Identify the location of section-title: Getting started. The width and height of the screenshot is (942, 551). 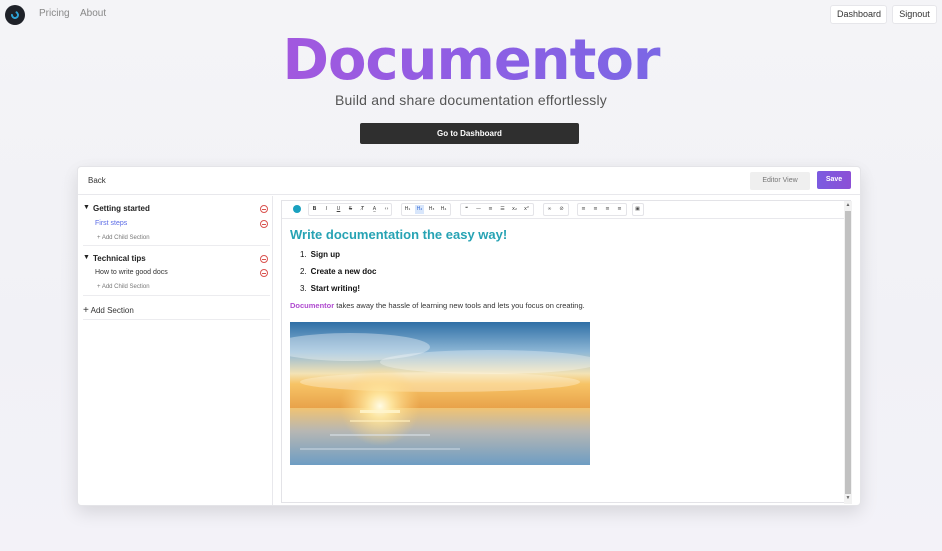
(121, 208).